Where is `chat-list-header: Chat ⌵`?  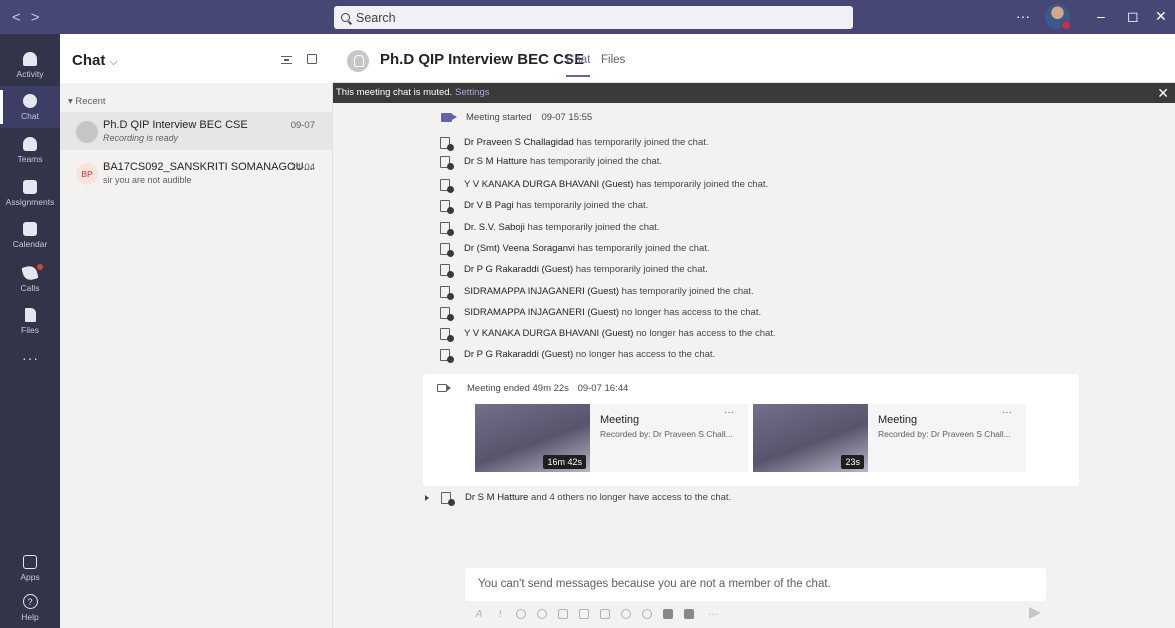 chat-list-header: Chat ⌵ is located at coordinates (196, 58).